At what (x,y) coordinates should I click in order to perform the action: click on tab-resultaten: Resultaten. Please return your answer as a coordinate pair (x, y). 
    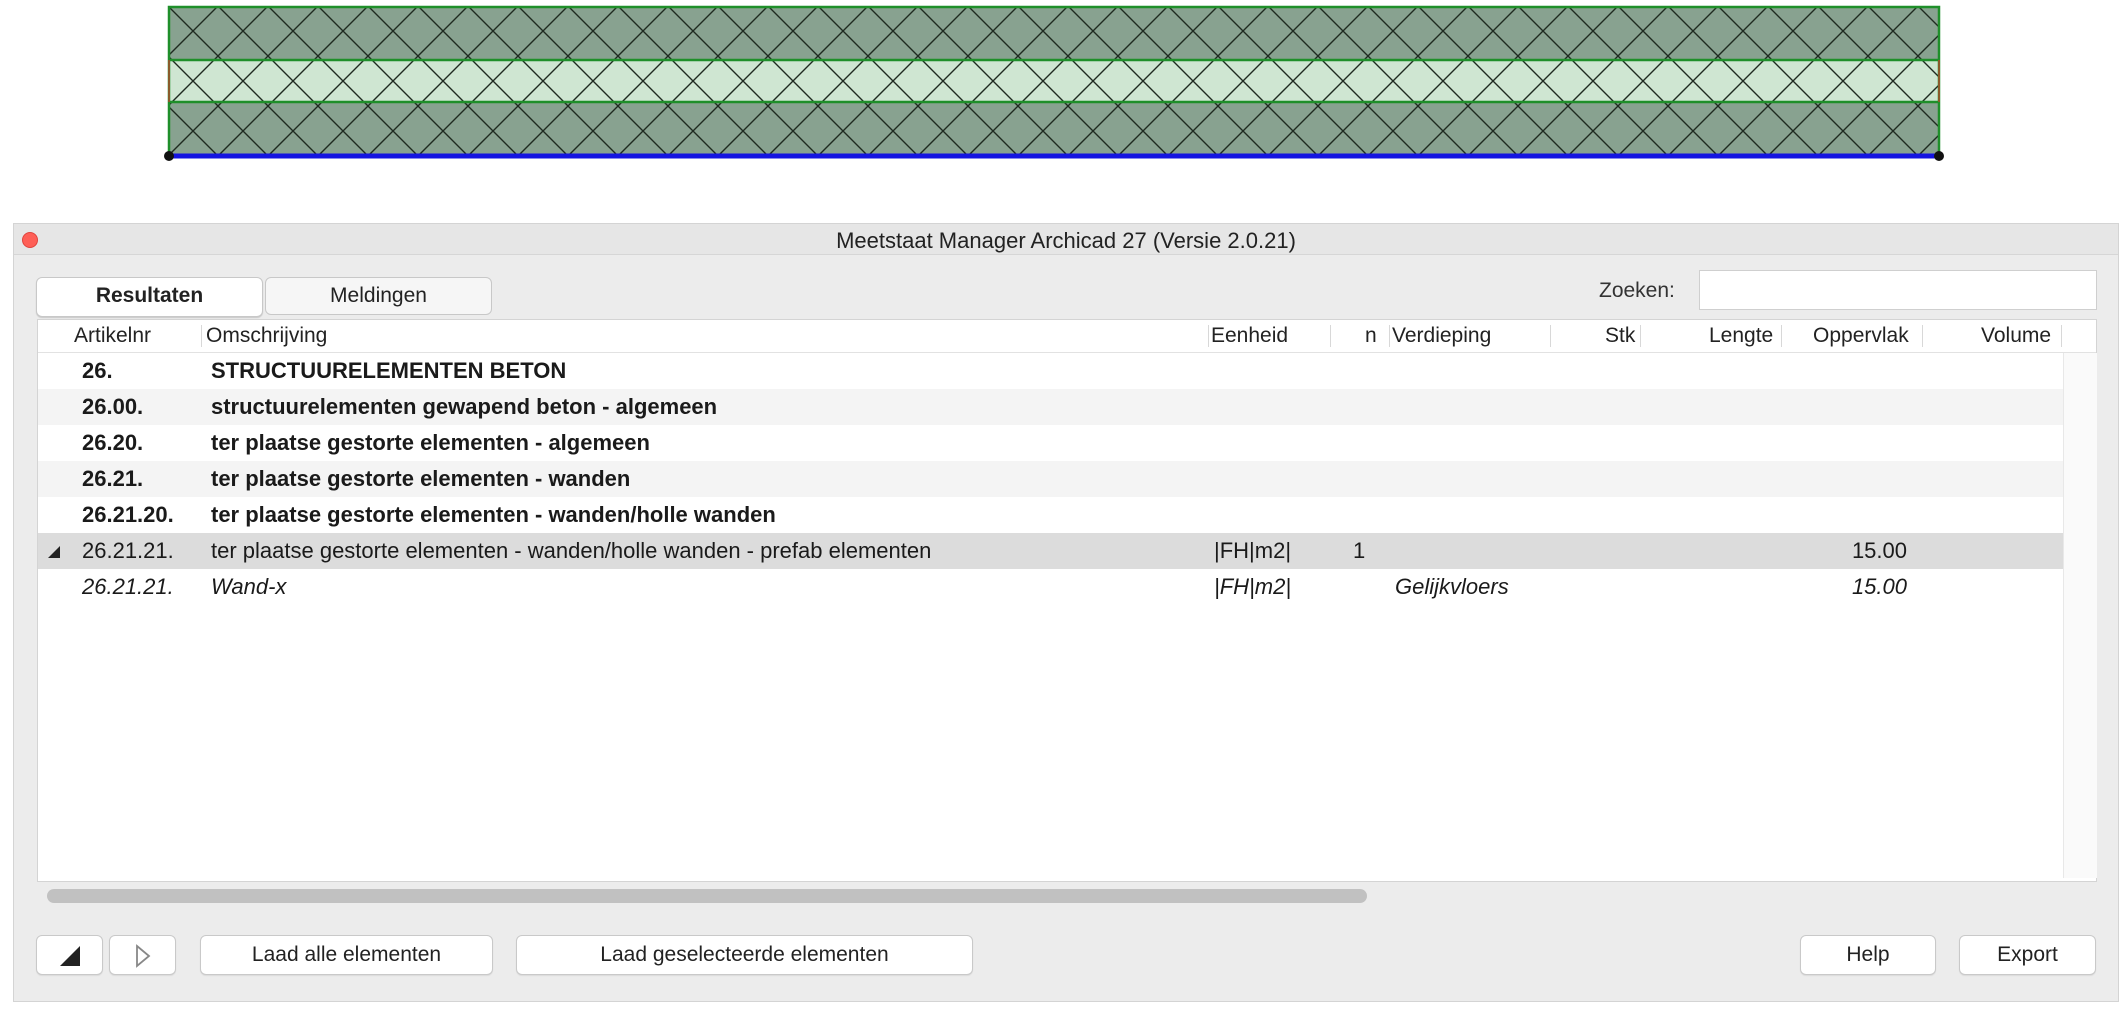
    Looking at the image, I should click on (149, 297).